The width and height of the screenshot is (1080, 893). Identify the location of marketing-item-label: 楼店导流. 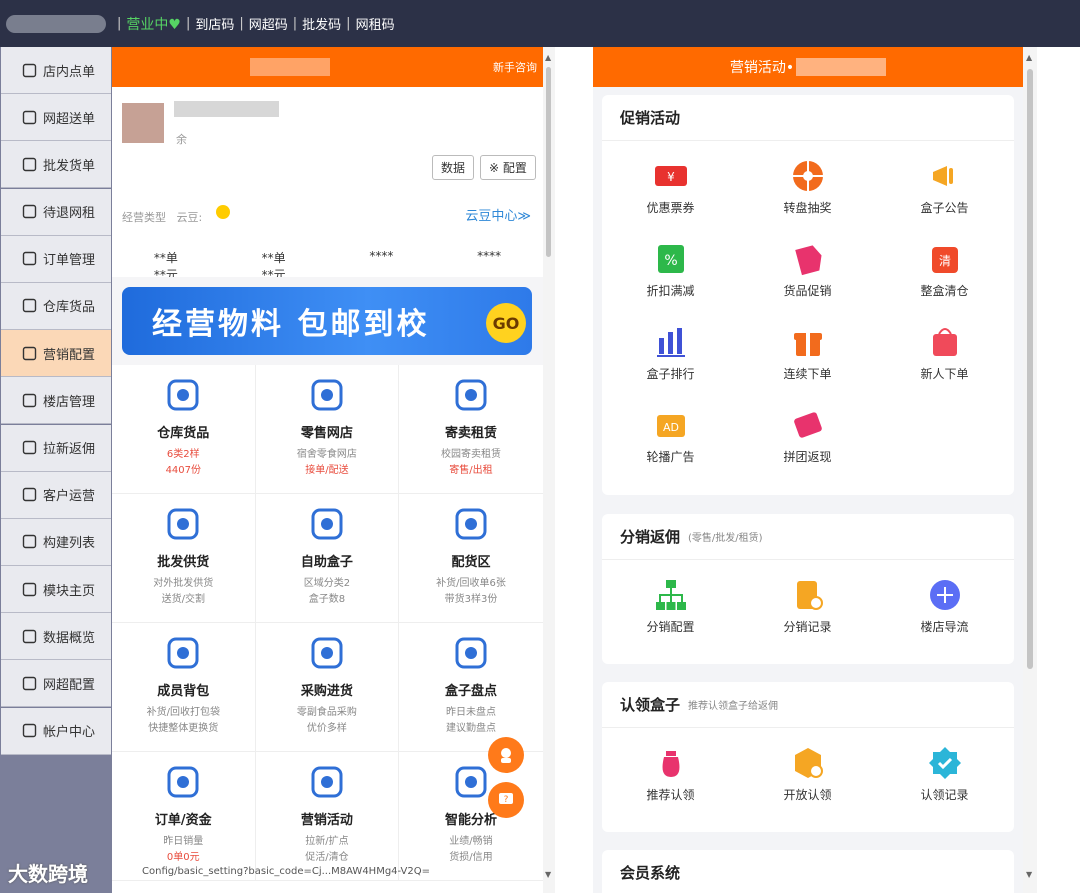
(944, 627).